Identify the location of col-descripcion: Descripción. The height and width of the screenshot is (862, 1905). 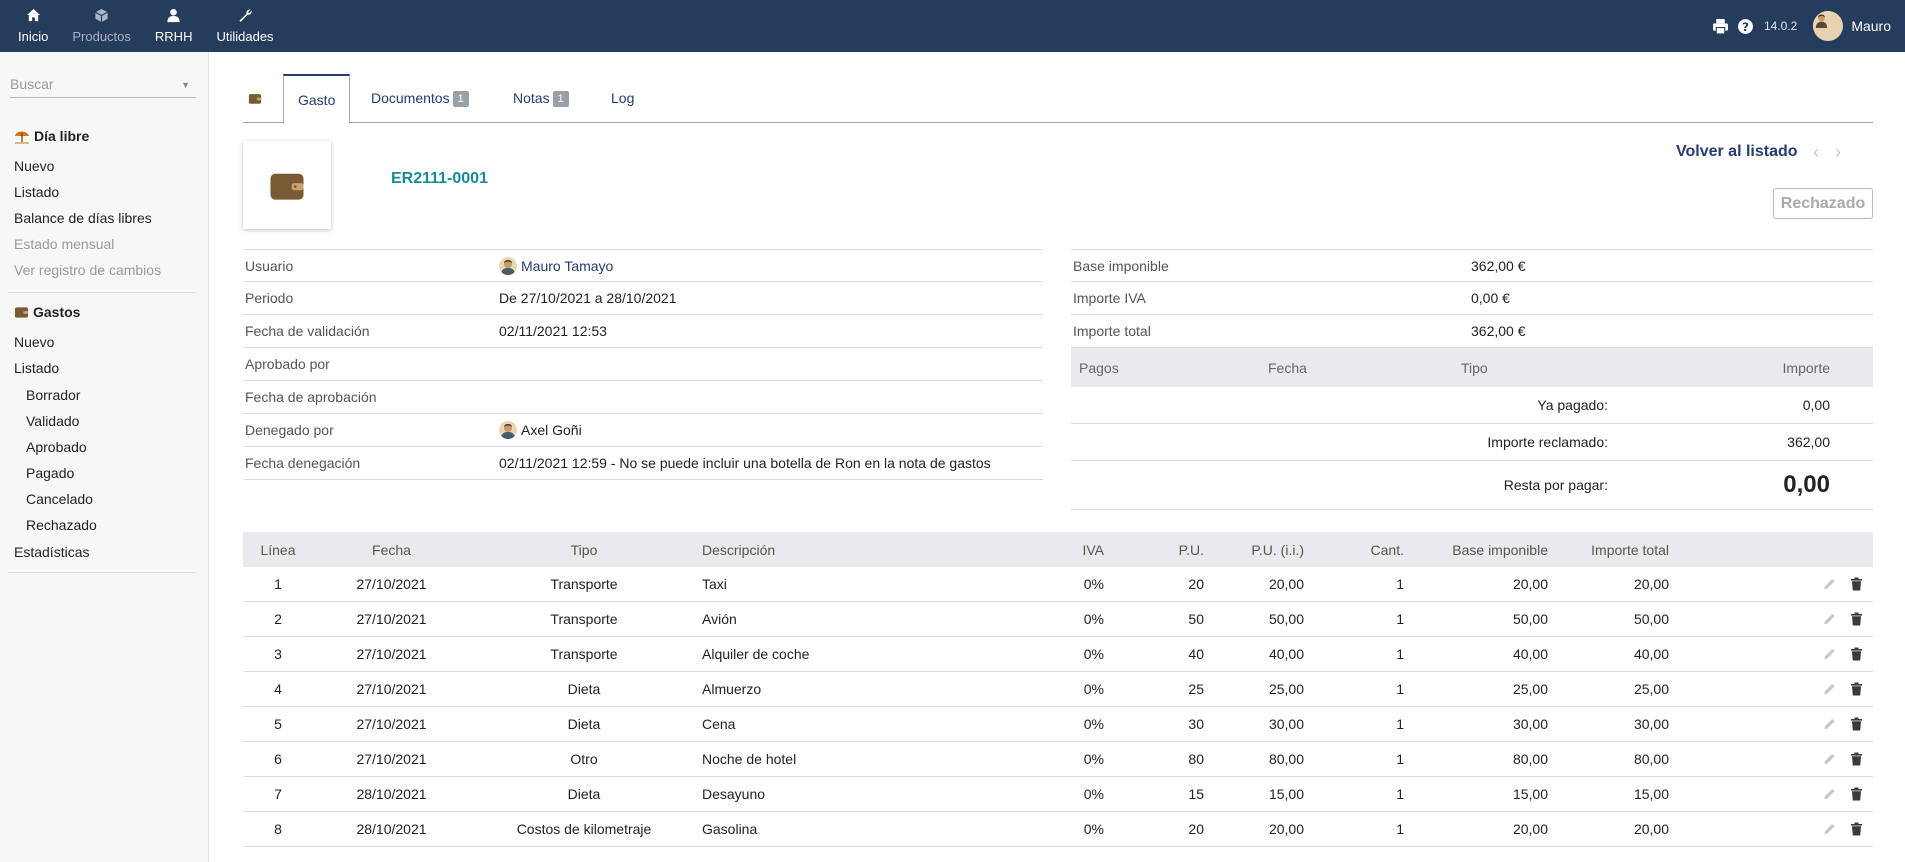
(739, 549).